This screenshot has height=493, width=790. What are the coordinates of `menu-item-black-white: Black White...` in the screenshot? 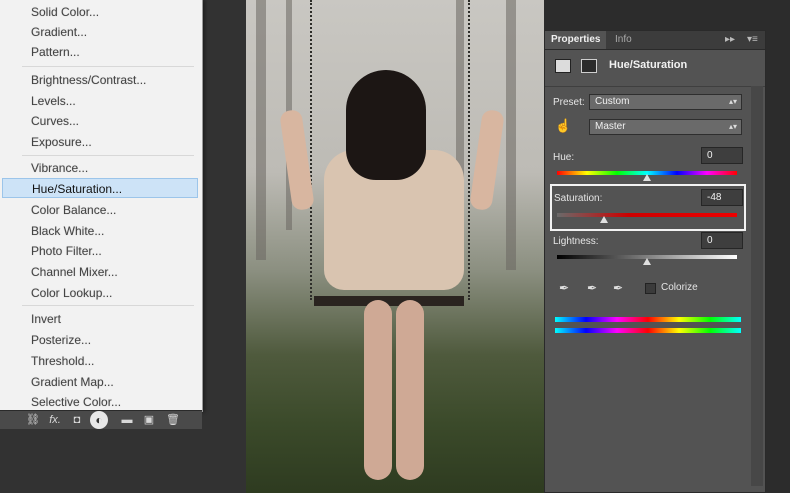 It's located at (100, 231).